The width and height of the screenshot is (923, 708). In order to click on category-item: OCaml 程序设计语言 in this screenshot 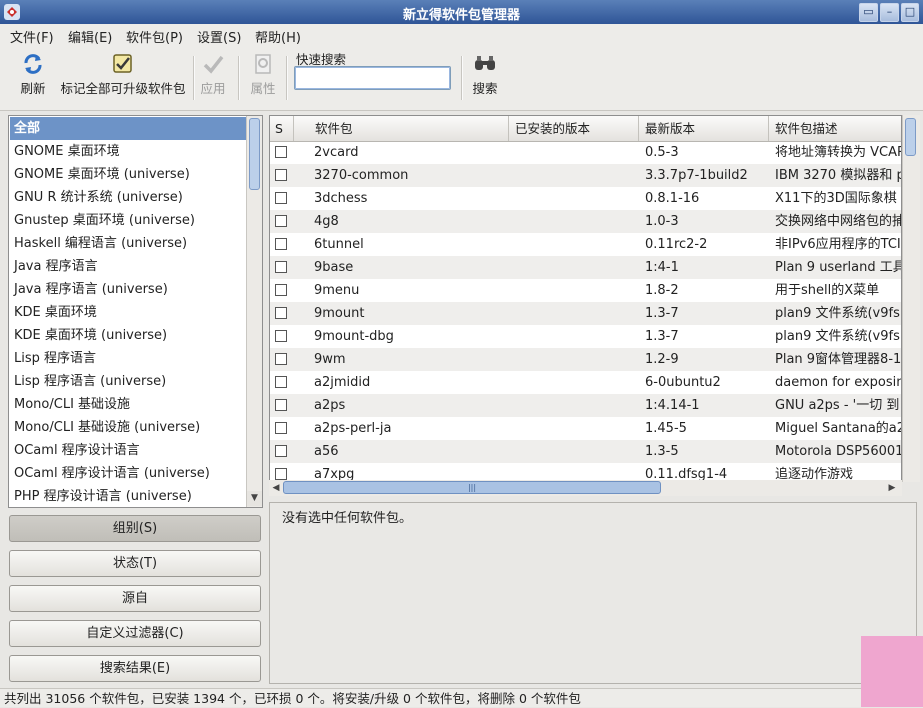, I will do `click(130, 450)`.